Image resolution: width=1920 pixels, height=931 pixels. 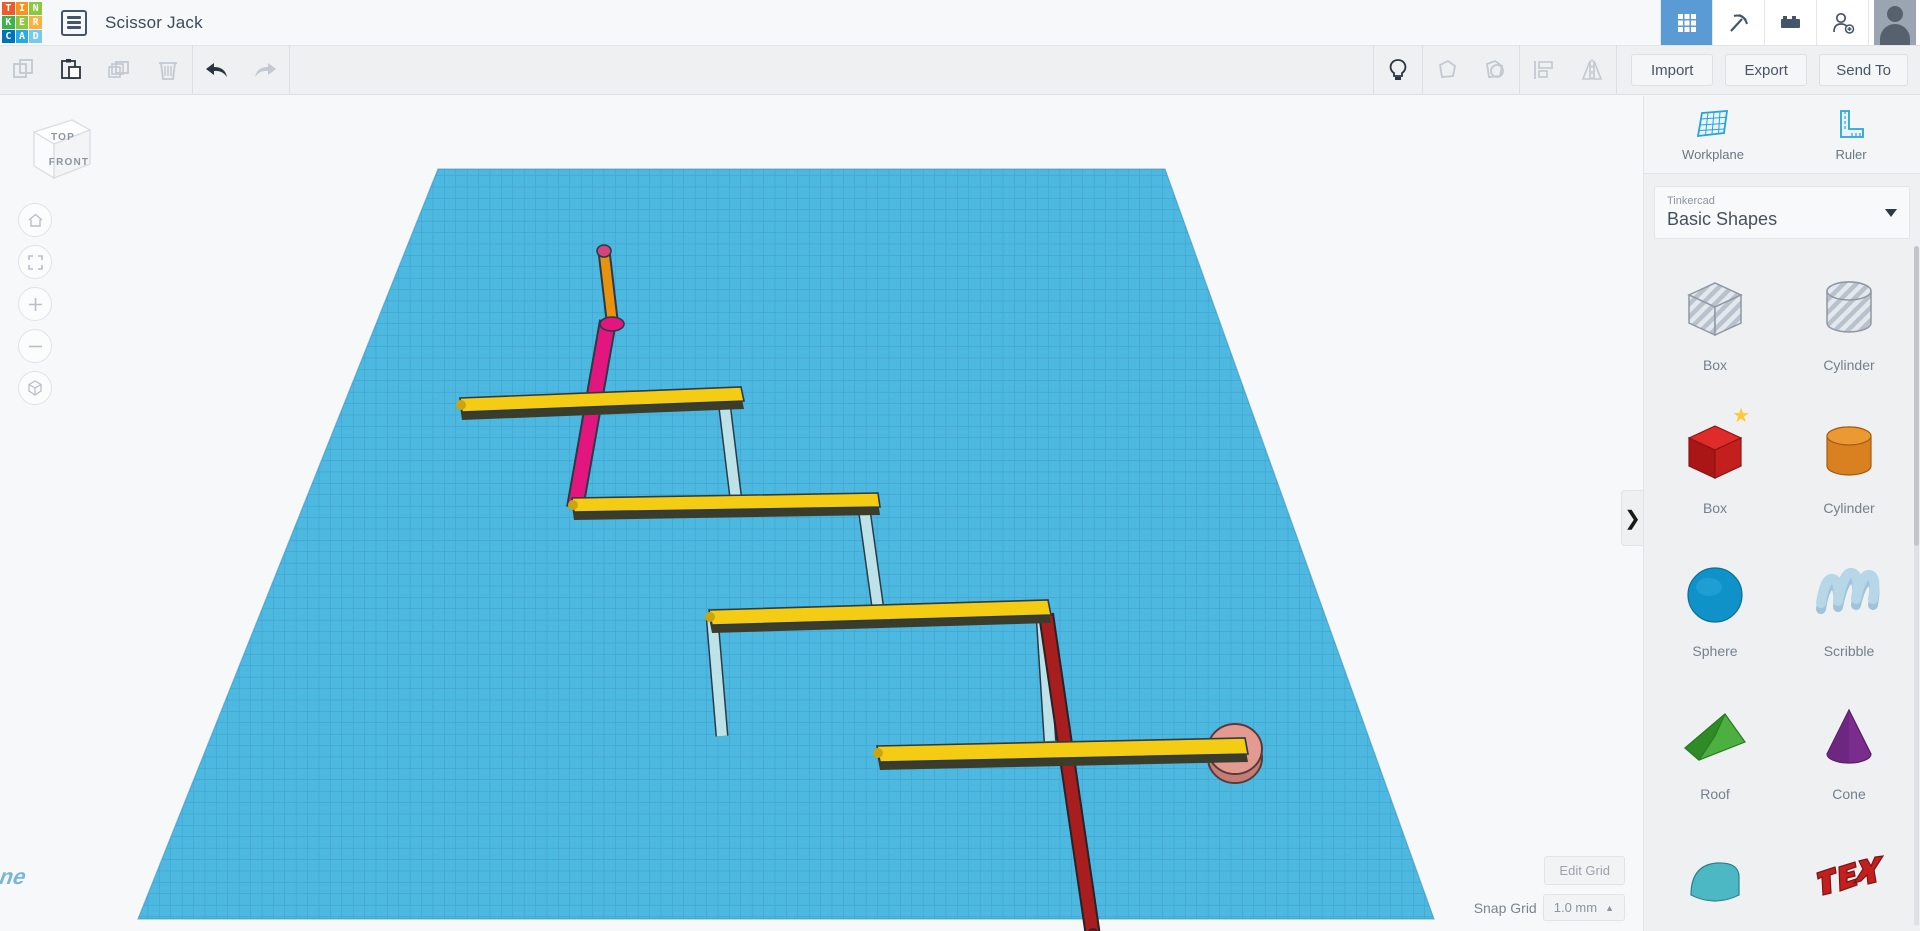 I want to click on ruler-tool: Ruler, so click(x=1851, y=134).